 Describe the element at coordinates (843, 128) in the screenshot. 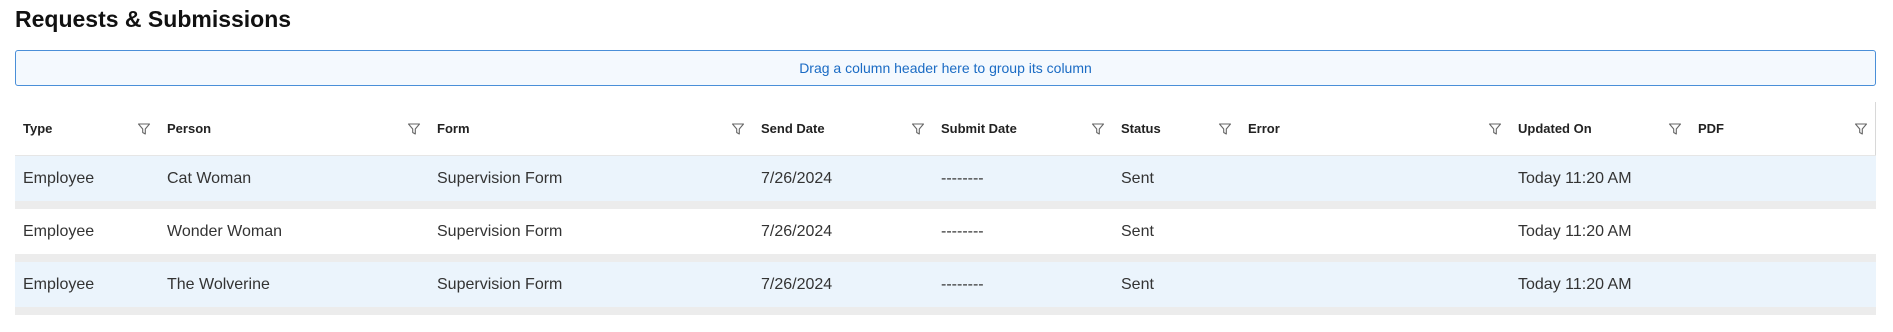

I see `column-header-send-date: Send Date` at that location.